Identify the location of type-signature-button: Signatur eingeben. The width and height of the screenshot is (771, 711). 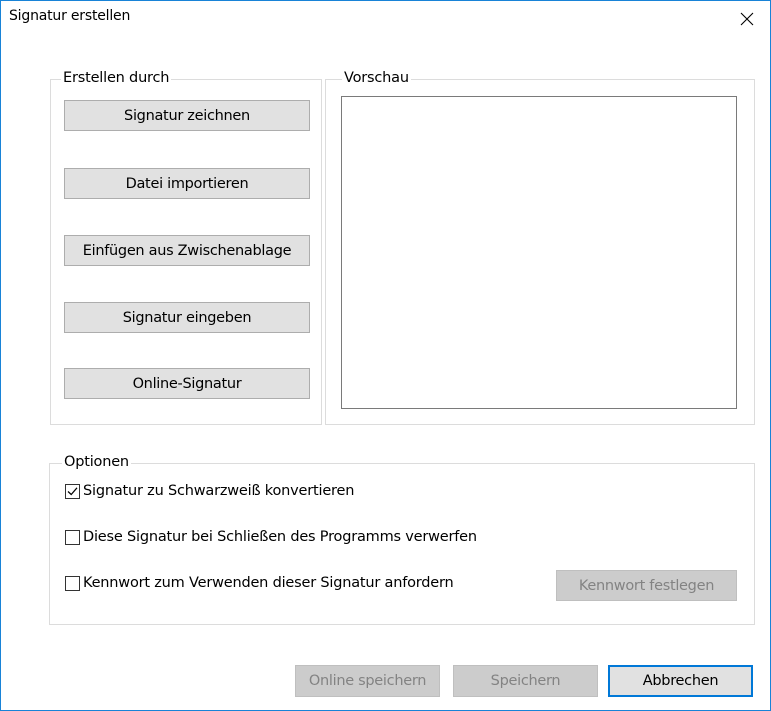
(187, 317).